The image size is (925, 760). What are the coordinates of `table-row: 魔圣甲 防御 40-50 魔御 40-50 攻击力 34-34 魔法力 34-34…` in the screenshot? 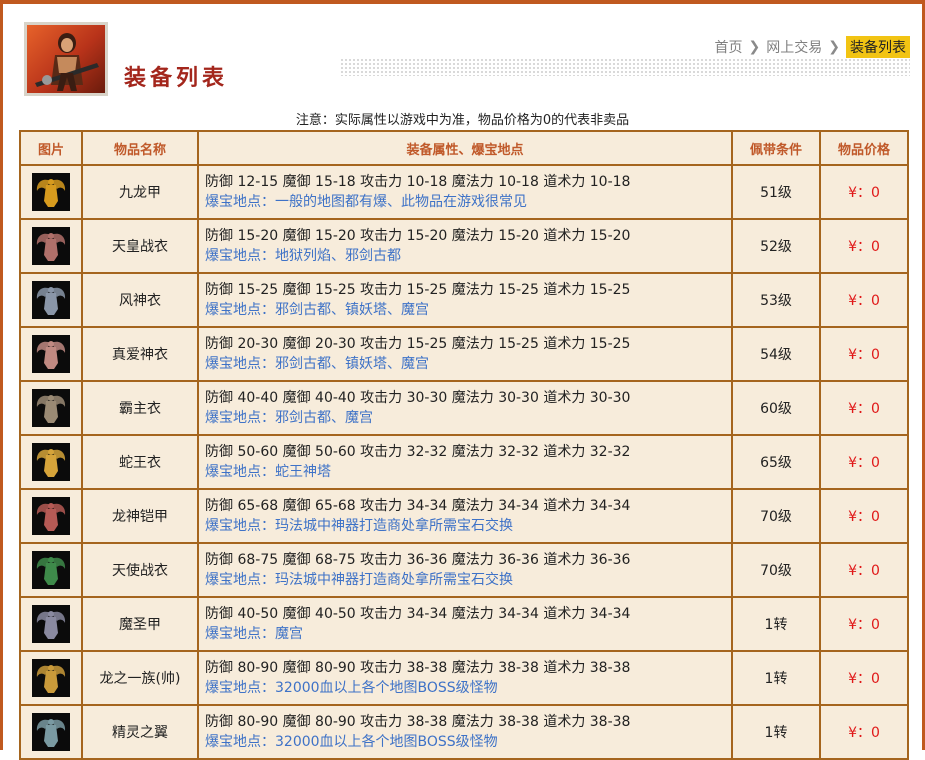 It's located at (464, 624).